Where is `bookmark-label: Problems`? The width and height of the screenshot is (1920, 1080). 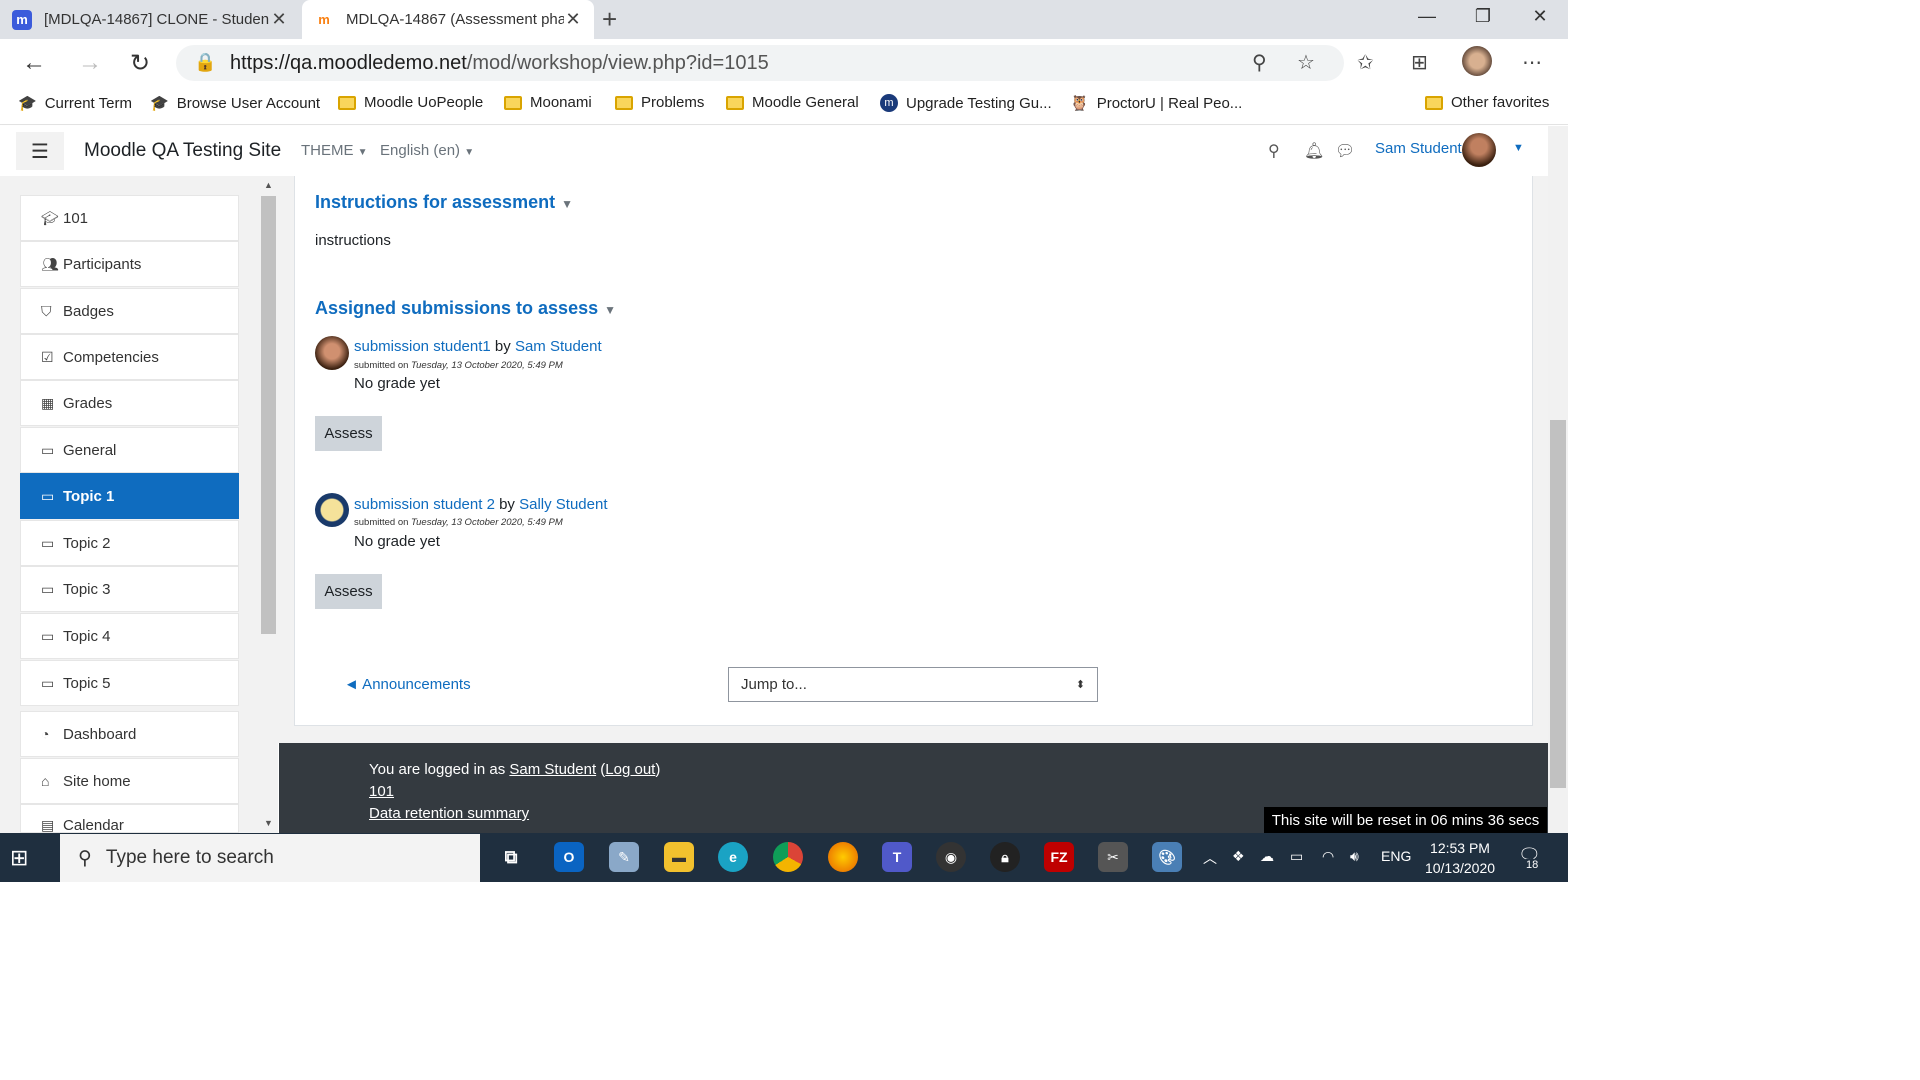 bookmark-label: Problems is located at coordinates (673, 102).